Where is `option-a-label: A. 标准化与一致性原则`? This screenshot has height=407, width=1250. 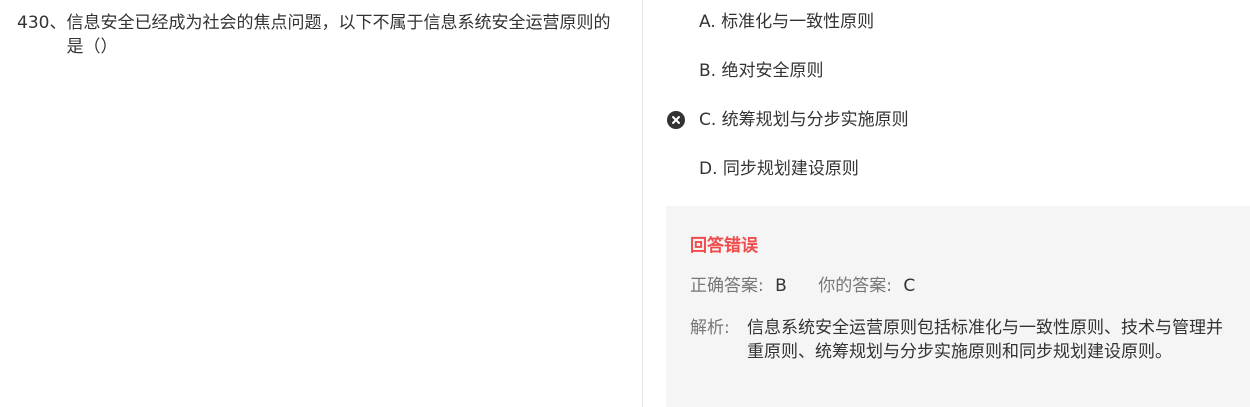
option-a-label: A. 标准化与一致性原则 is located at coordinates (787, 22).